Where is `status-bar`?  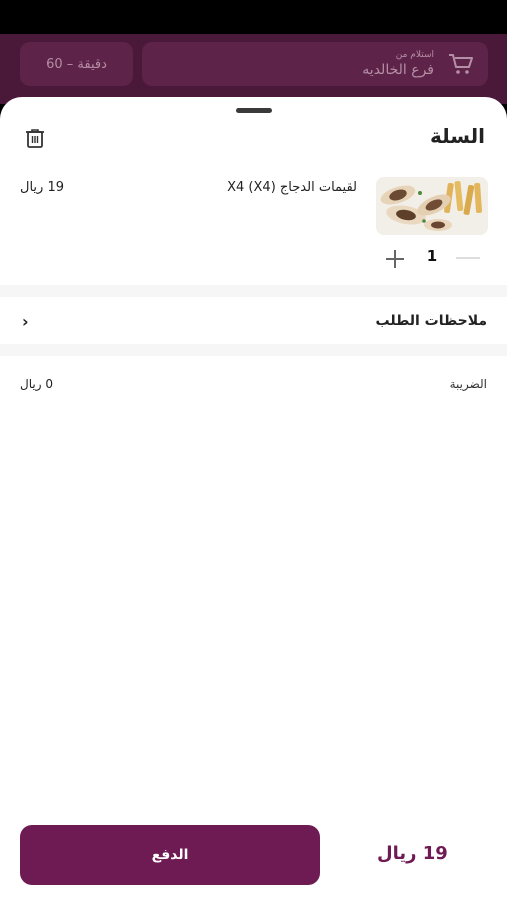 status-bar is located at coordinates (253, 17).